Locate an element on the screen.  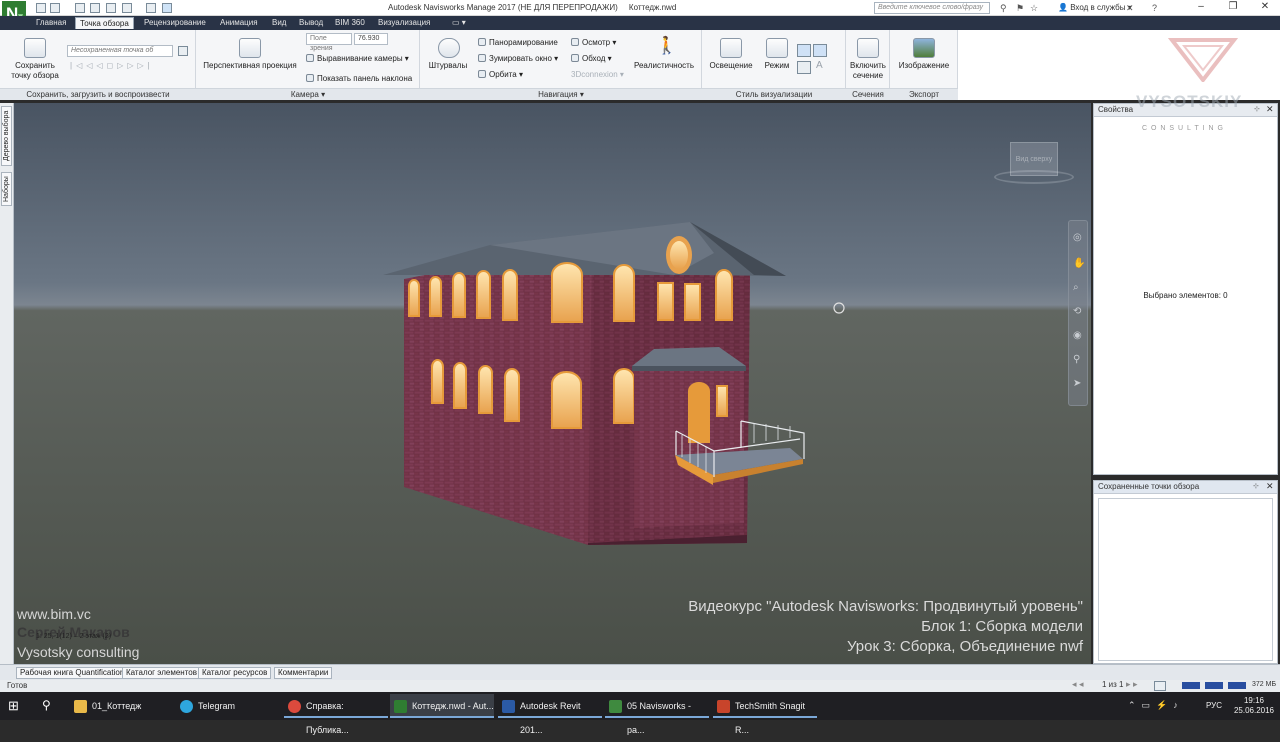
orbit-button: Орбита ▾ is located at coordinates (500, 75).